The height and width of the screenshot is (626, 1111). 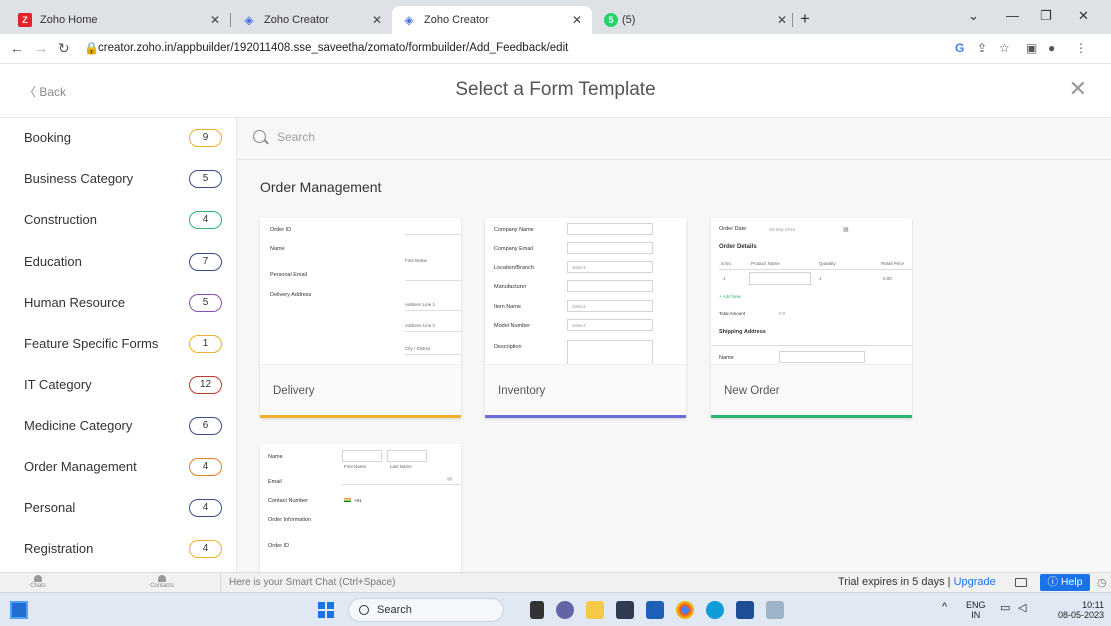 I want to click on volume-icon: ◁, so click(x=1022, y=608).